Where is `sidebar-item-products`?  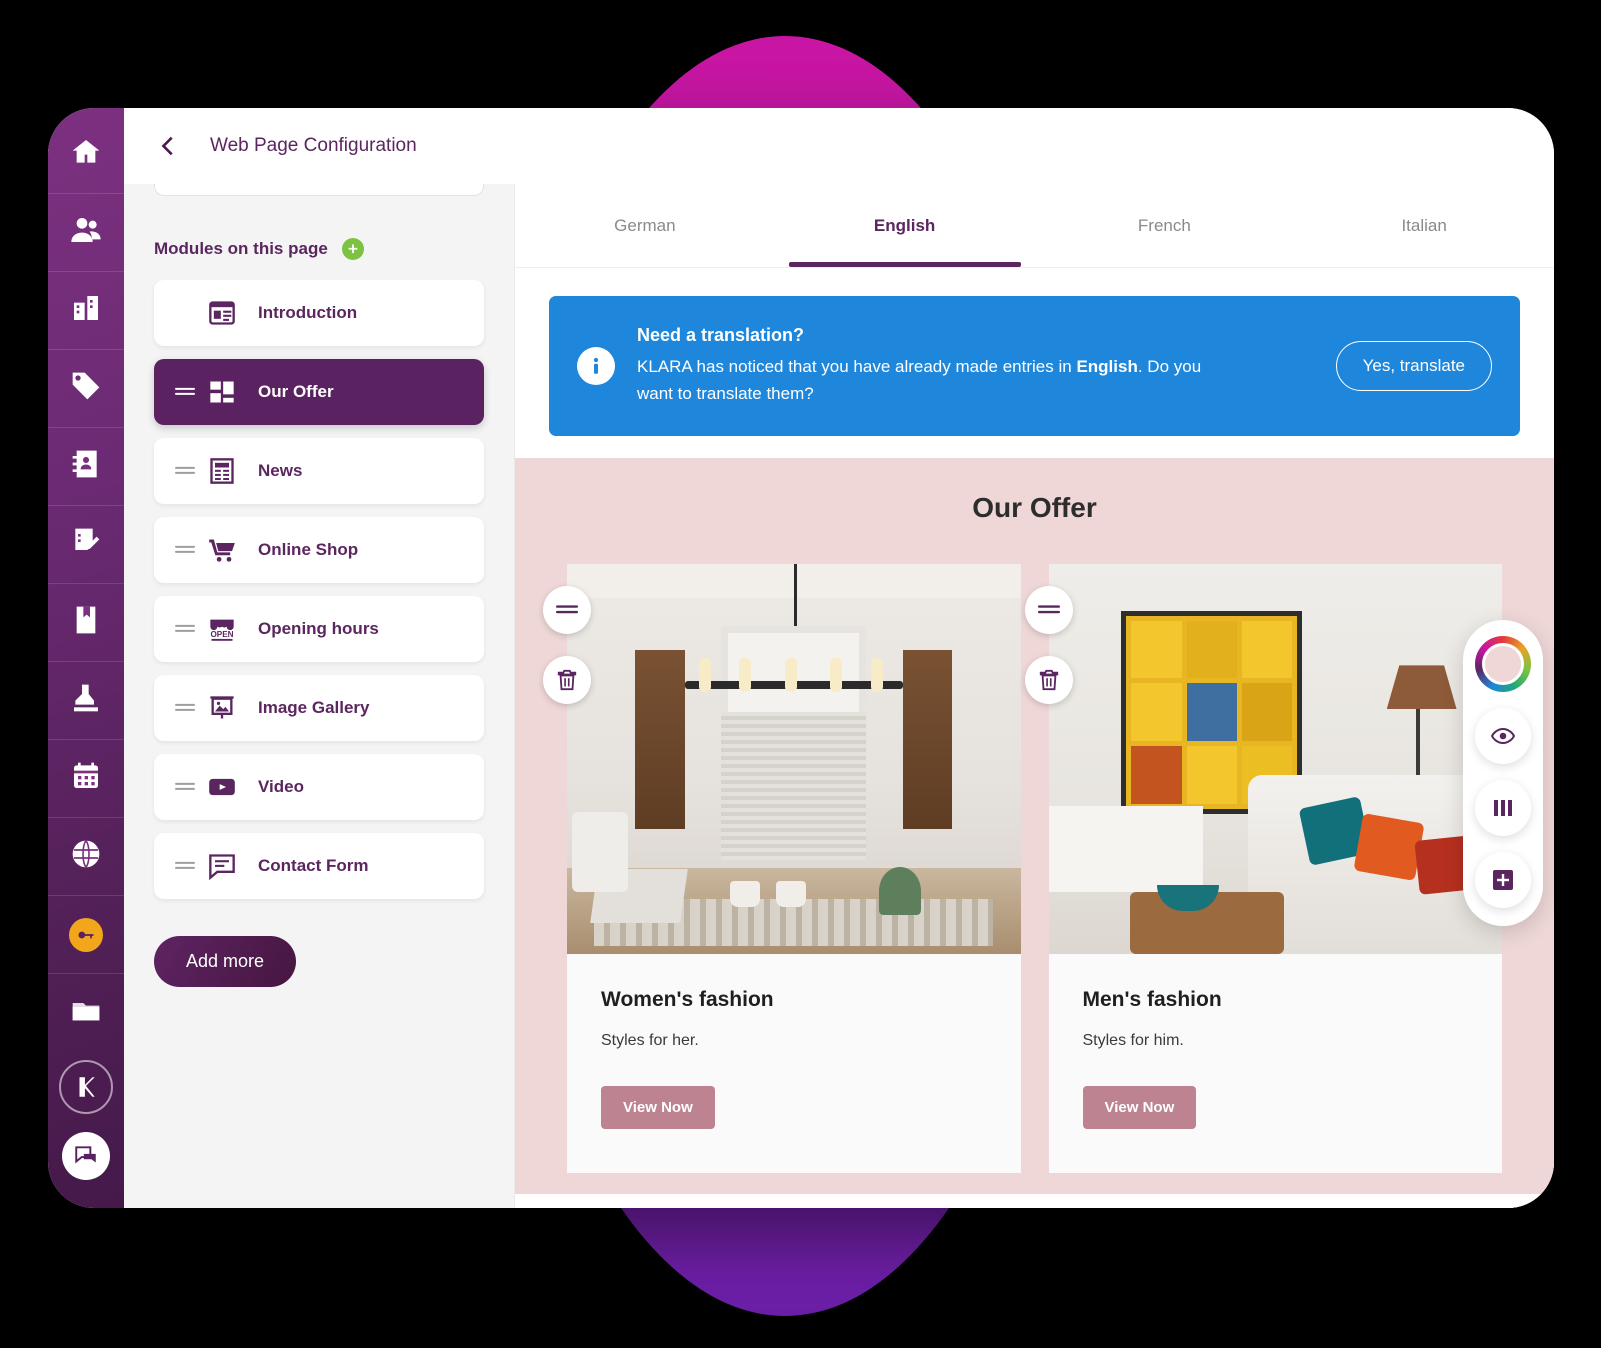
sidebar-item-products is located at coordinates (86, 389).